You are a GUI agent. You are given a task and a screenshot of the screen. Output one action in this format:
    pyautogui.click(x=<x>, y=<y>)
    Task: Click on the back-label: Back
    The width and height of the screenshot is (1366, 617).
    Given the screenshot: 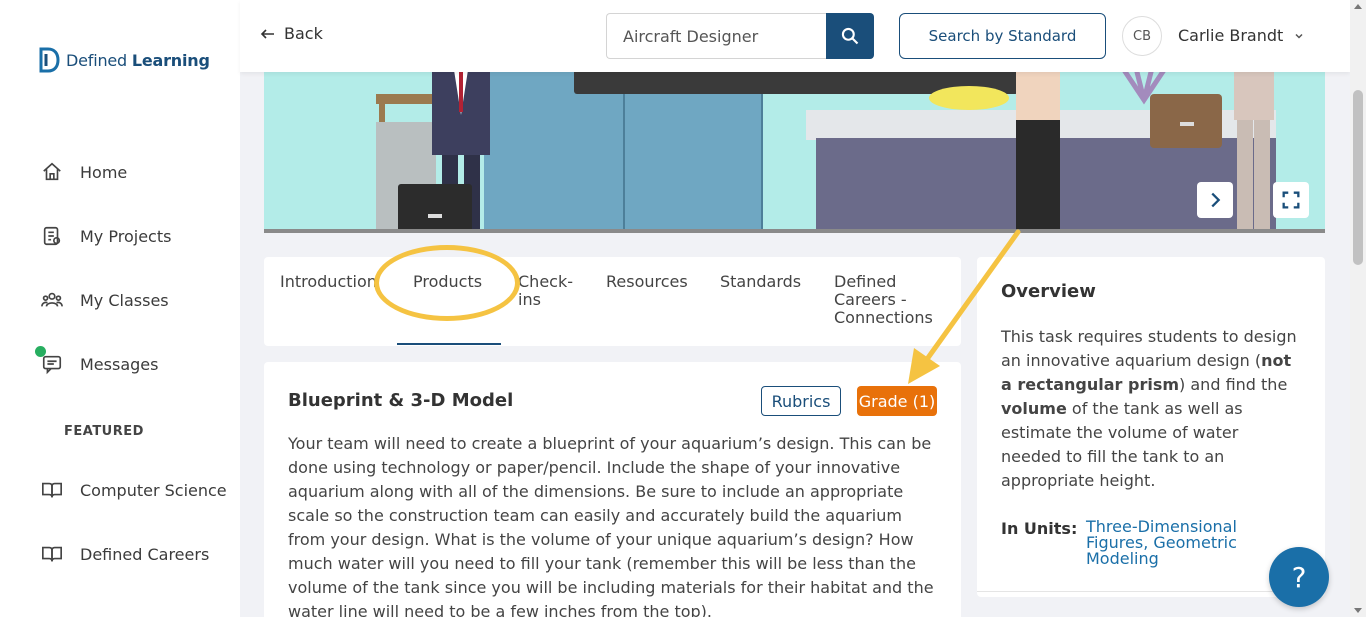 What is the action you would take?
    pyautogui.click(x=303, y=33)
    